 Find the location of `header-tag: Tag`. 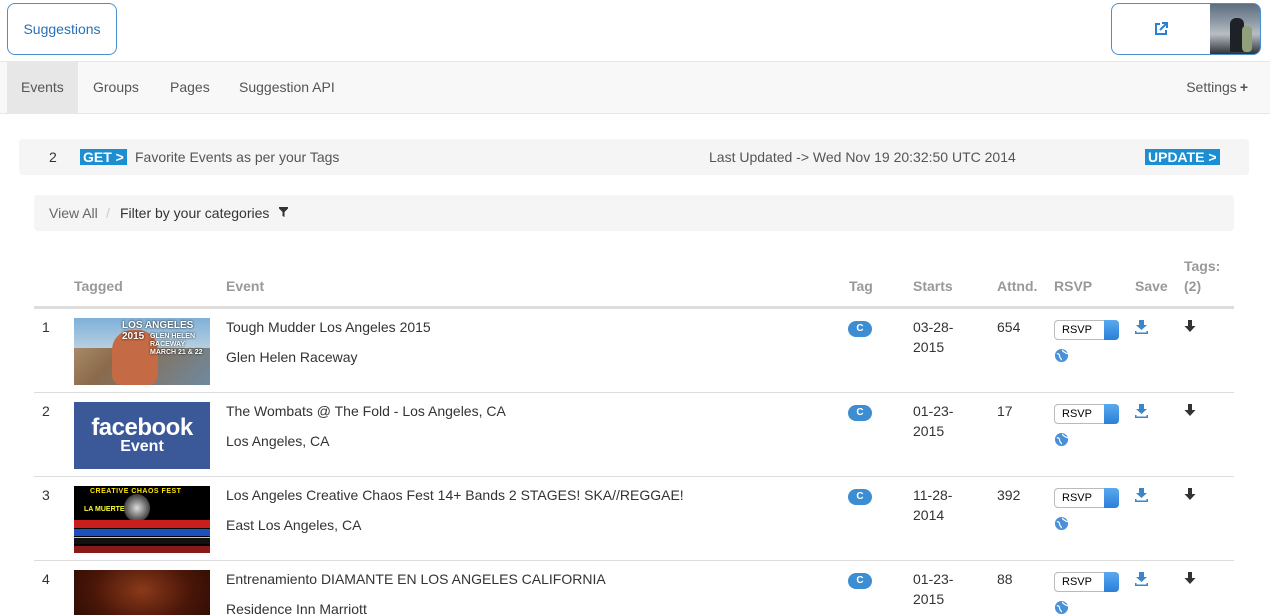

header-tag: Tag is located at coordinates (861, 286).